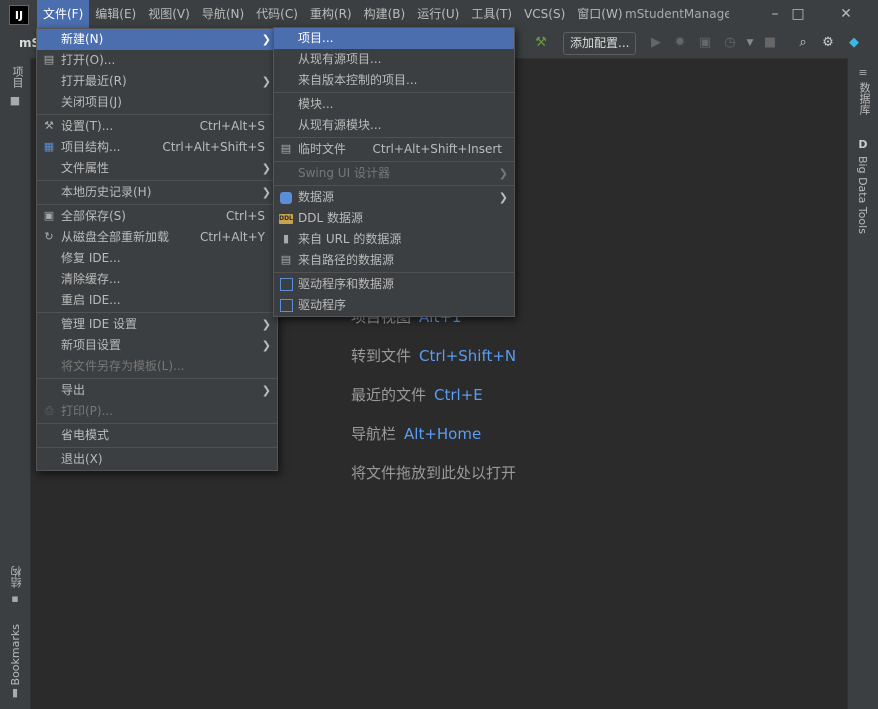  What do you see at coordinates (15, 654) in the screenshot?
I see `bookmarks-tool-button: Bookmarks` at bounding box center [15, 654].